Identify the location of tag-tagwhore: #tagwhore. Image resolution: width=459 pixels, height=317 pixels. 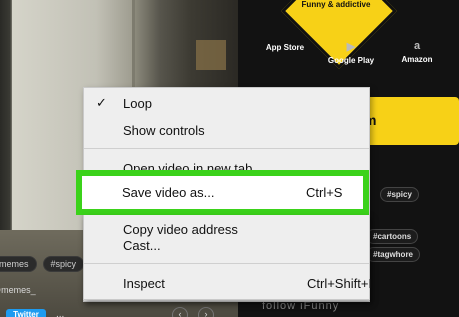
(393, 254).